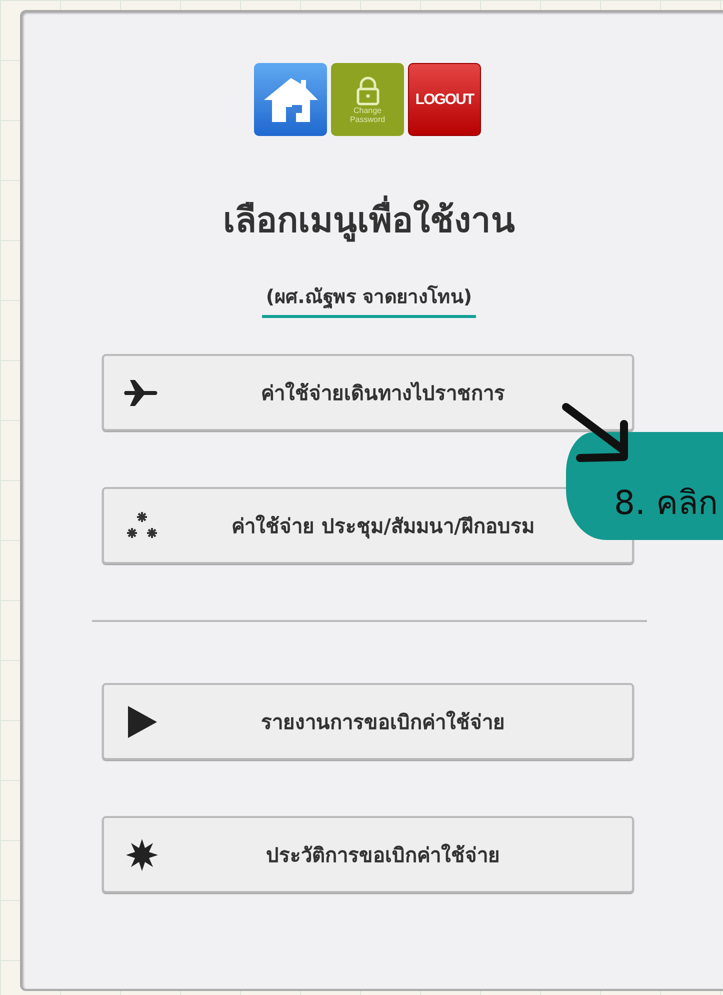 This screenshot has width=723, height=995. What do you see at coordinates (444, 99) in the screenshot?
I see `logout-button: LOGOUT` at bounding box center [444, 99].